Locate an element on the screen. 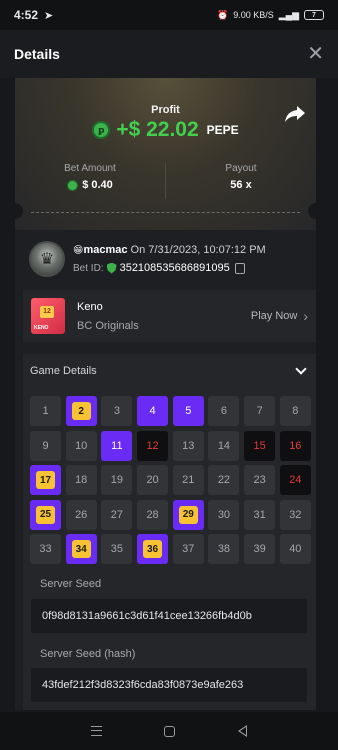 The image size is (338, 750). alarm-icon: ⏰ is located at coordinates (223, 14).